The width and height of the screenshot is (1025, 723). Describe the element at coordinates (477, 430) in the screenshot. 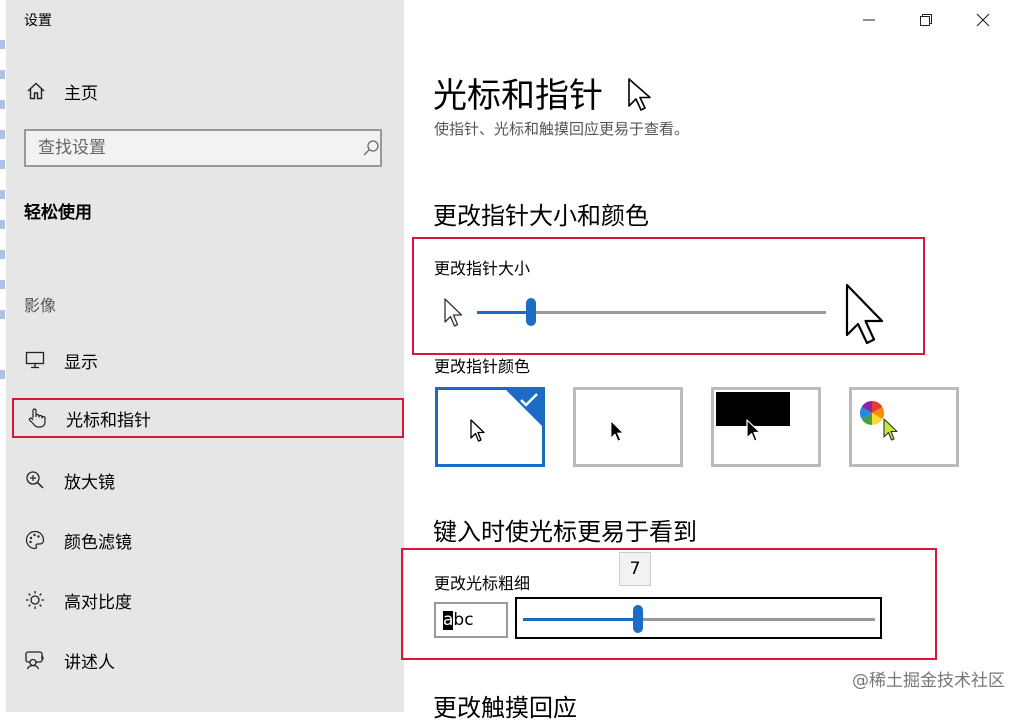

I see `white-pointer-icon` at that location.